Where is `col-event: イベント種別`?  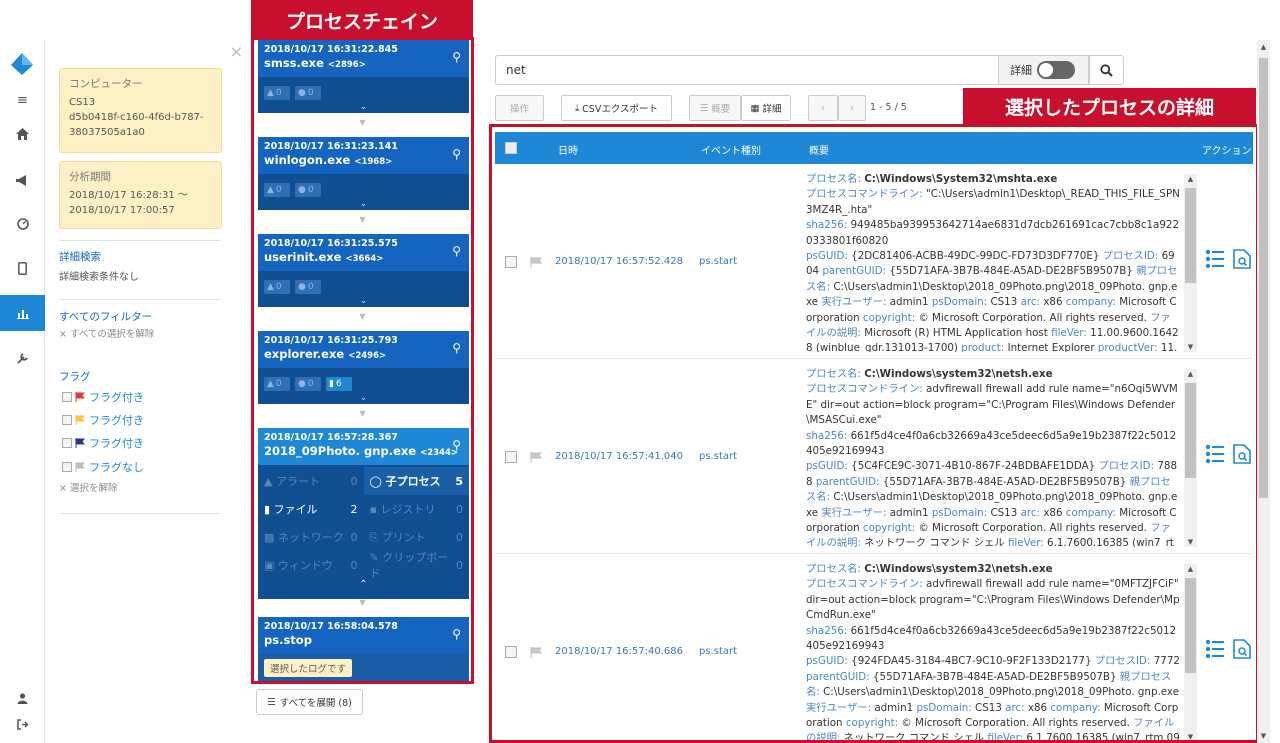 col-event: イベント種別 is located at coordinates (731, 149).